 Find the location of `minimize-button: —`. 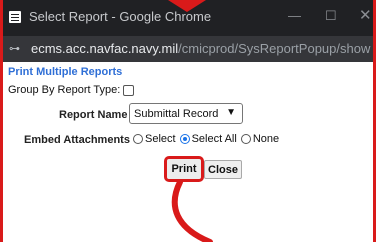

minimize-button: — is located at coordinates (294, 15).